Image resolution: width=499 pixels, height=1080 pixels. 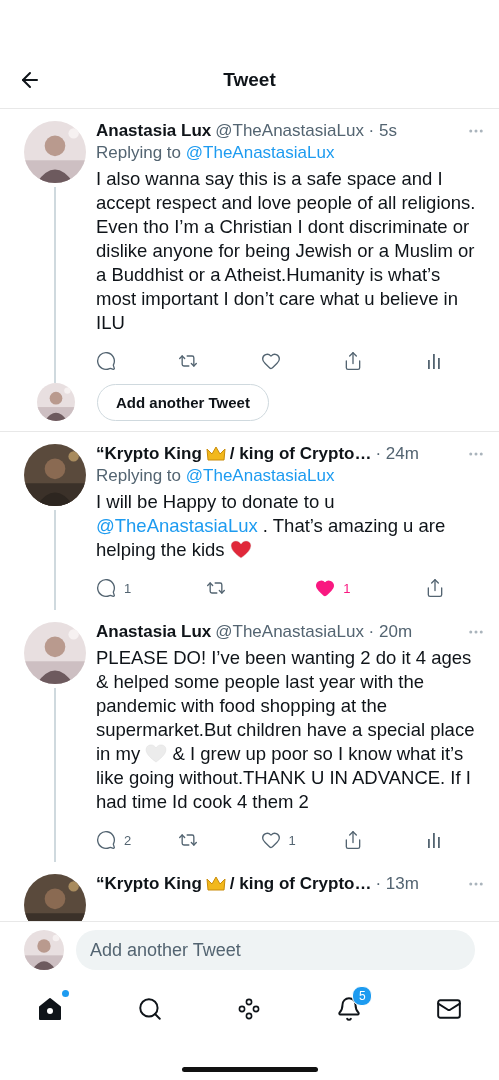 What do you see at coordinates (362, 996) in the screenshot?
I see `notification-count: 5` at bounding box center [362, 996].